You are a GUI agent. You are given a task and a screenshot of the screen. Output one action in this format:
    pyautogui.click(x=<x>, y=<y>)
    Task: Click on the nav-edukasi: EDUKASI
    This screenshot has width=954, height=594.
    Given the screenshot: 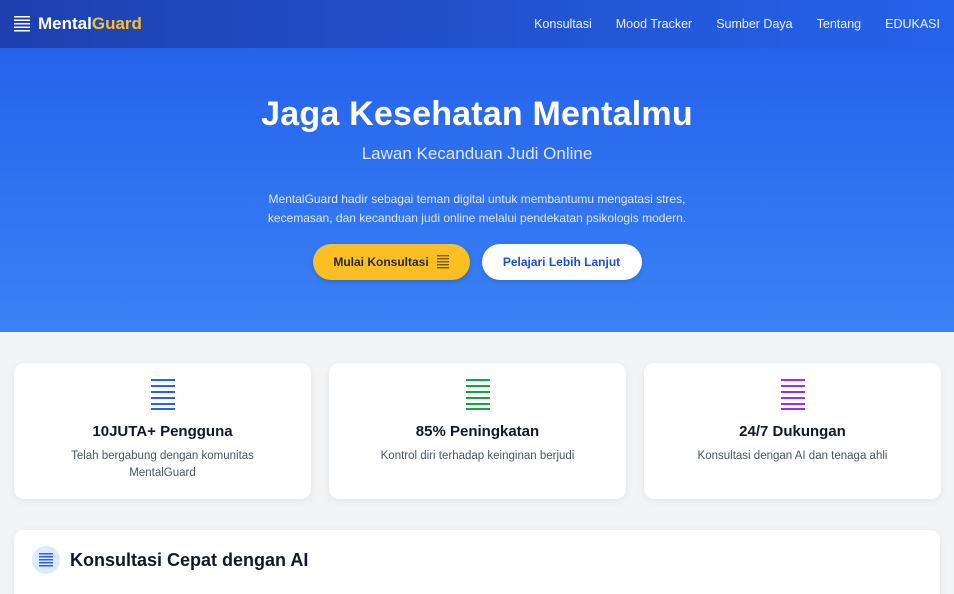 What is the action you would take?
    pyautogui.click(x=912, y=24)
    